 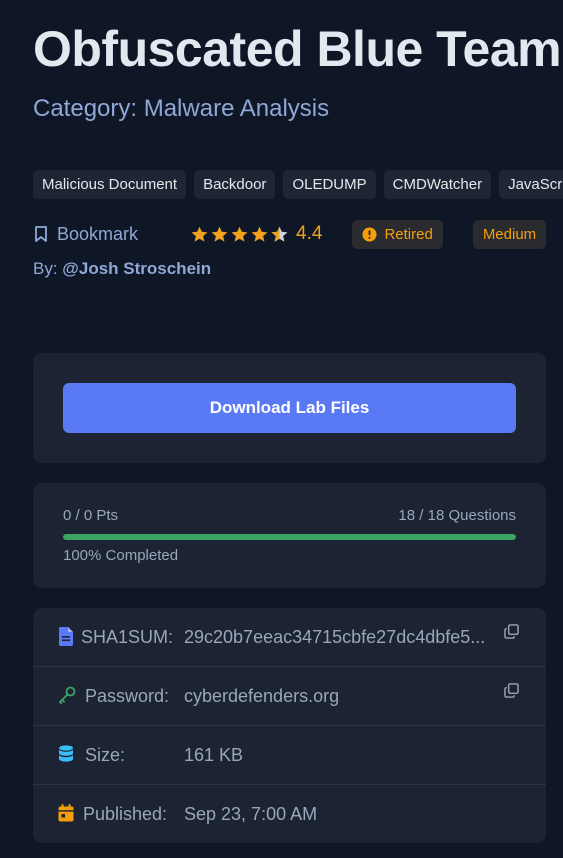 What do you see at coordinates (105, 755) in the screenshot?
I see `size-label: Size:` at bounding box center [105, 755].